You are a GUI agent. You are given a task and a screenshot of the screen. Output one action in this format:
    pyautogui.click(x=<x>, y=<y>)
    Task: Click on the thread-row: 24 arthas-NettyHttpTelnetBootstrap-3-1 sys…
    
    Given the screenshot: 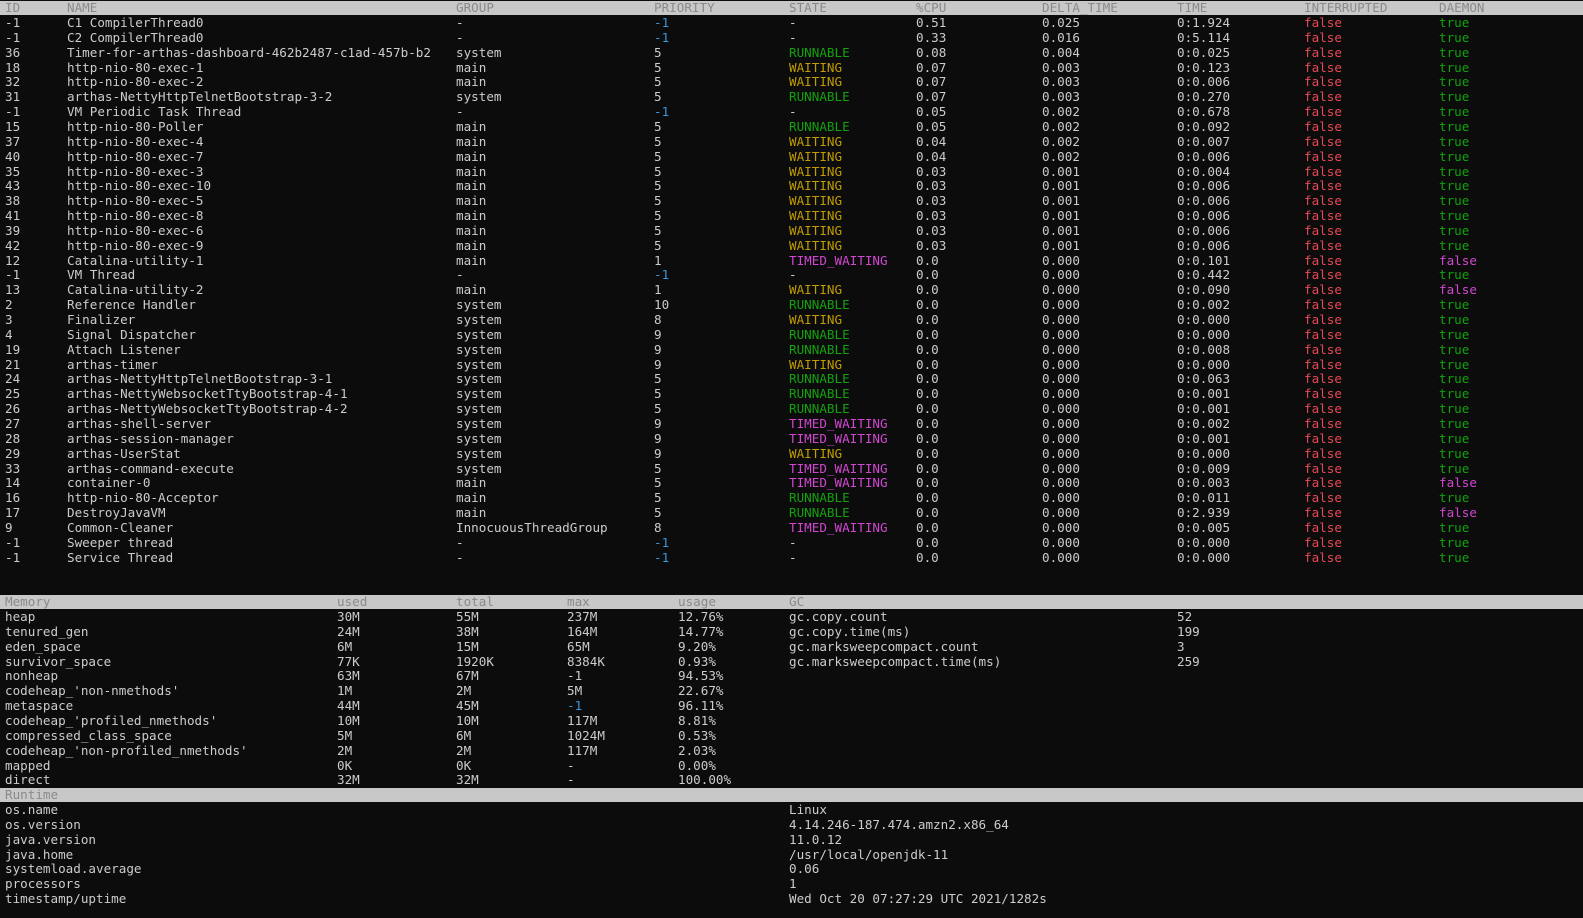 What is the action you would take?
    pyautogui.click(x=791, y=379)
    